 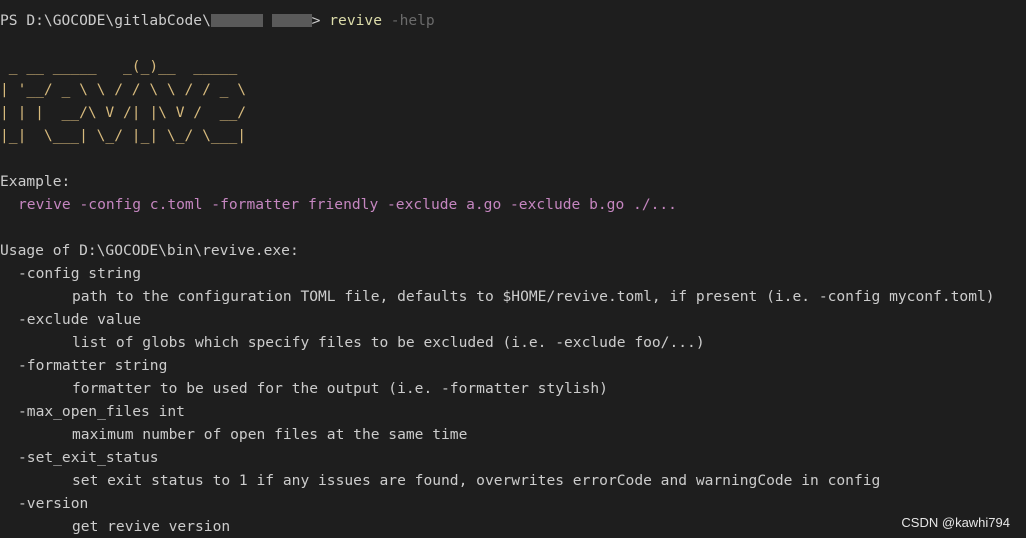 I want to click on prompt-command: revive, so click(x=355, y=20).